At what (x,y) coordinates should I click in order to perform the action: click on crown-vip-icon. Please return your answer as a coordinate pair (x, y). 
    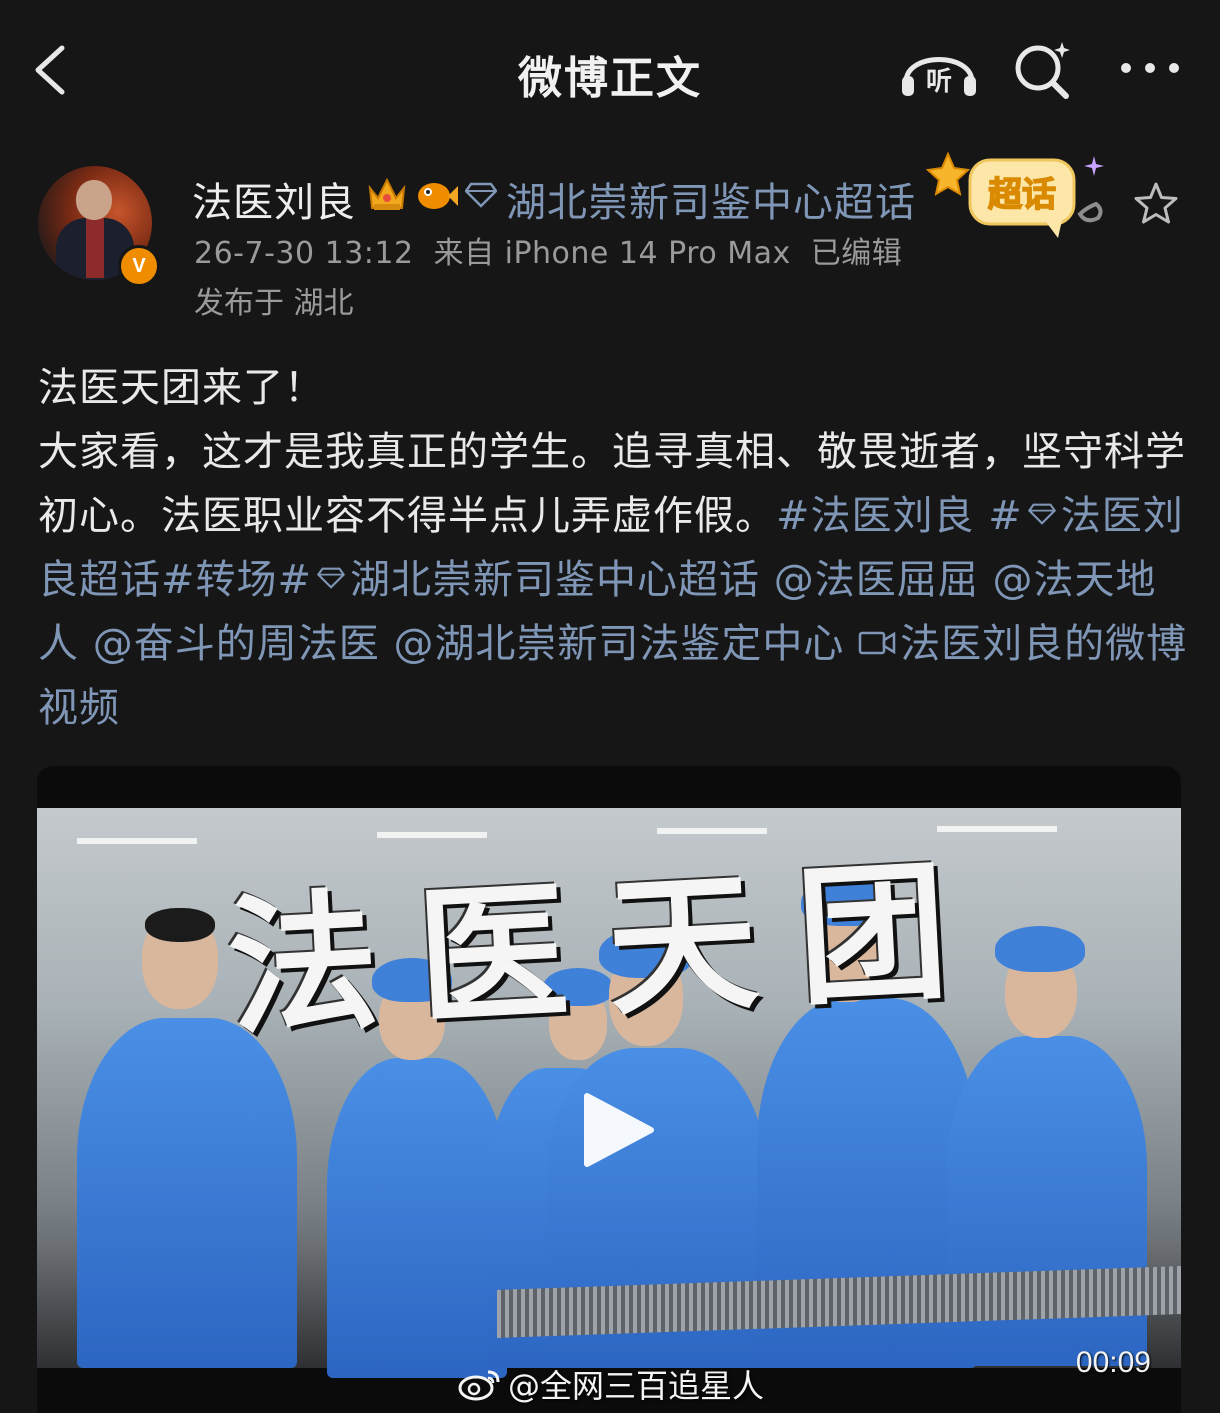
    Looking at the image, I should click on (387, 193).